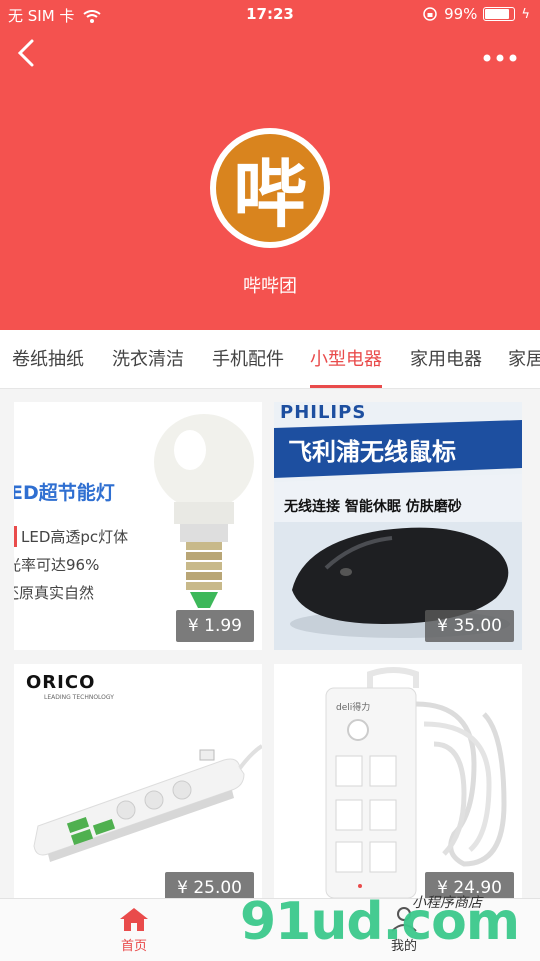 This screenshot has width=540, height=961. Describe the element at coordinates (57, 565) in the screenshot. I see `product-image-caption: 光率可达96%` at that location.